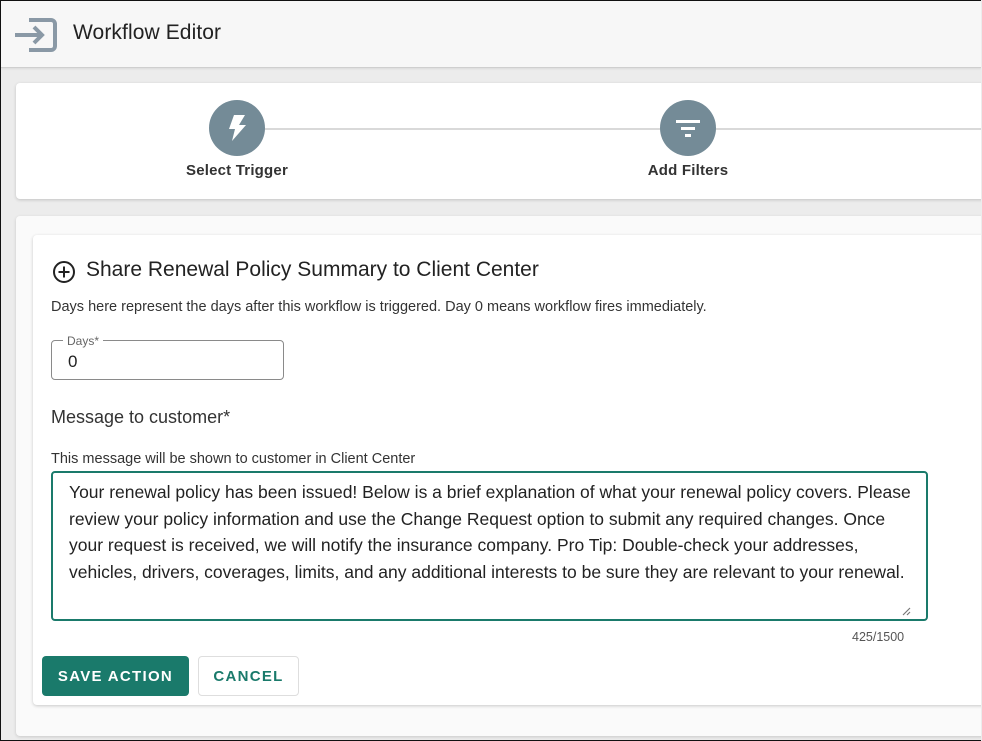  I want to click on step-select-trigger: Select Trigger, so click(237, 139).